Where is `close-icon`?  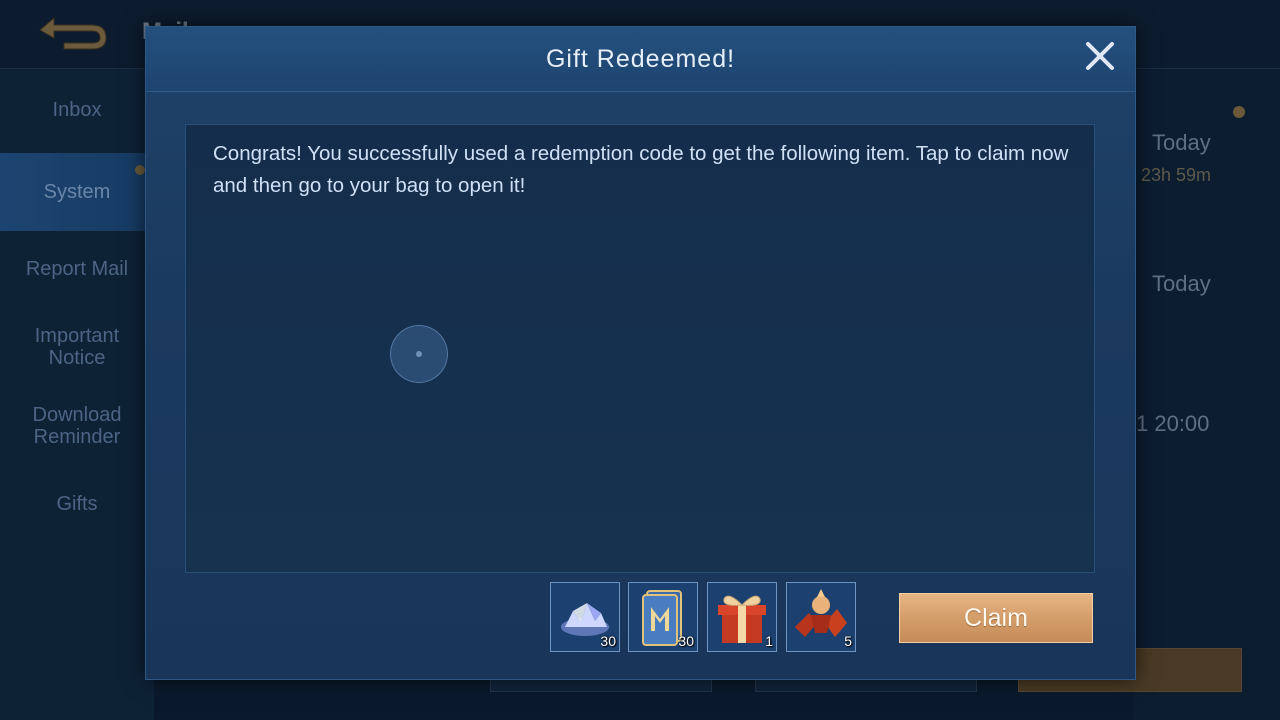 close-icon is located at coordinates (1100, 56).